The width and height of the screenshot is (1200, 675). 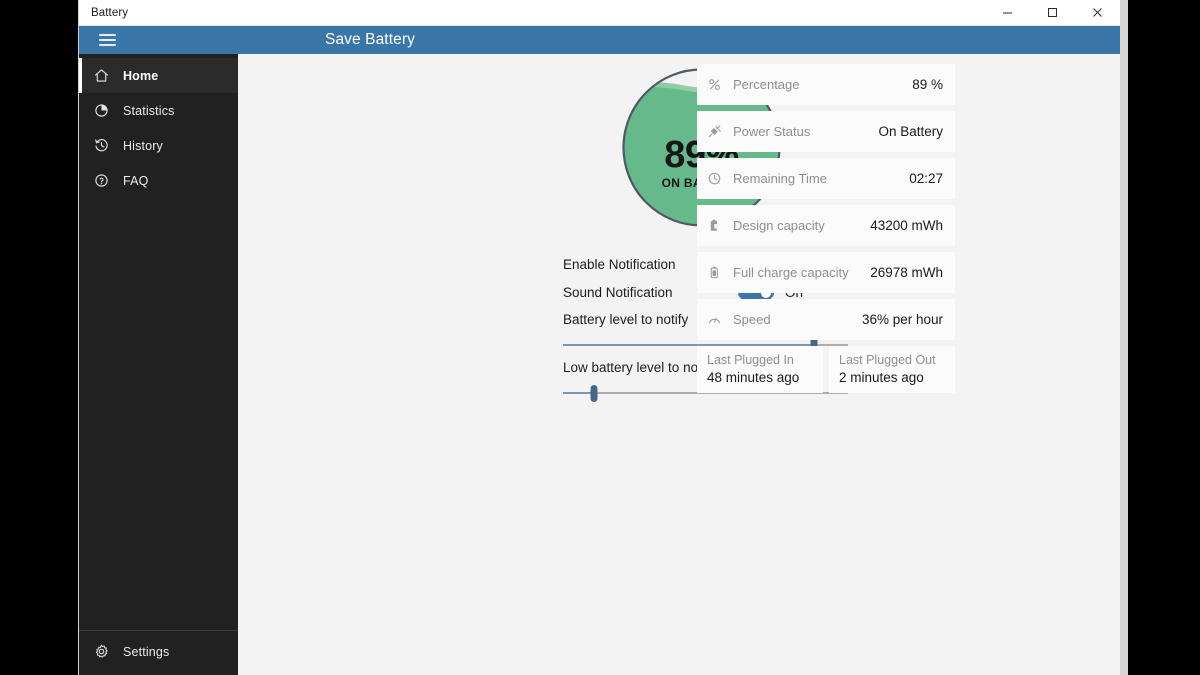 What do you see at coordinates (791, 272) in the screenshot?
I see `card-label: Full charge capacity` at bounding box center [791, 272].